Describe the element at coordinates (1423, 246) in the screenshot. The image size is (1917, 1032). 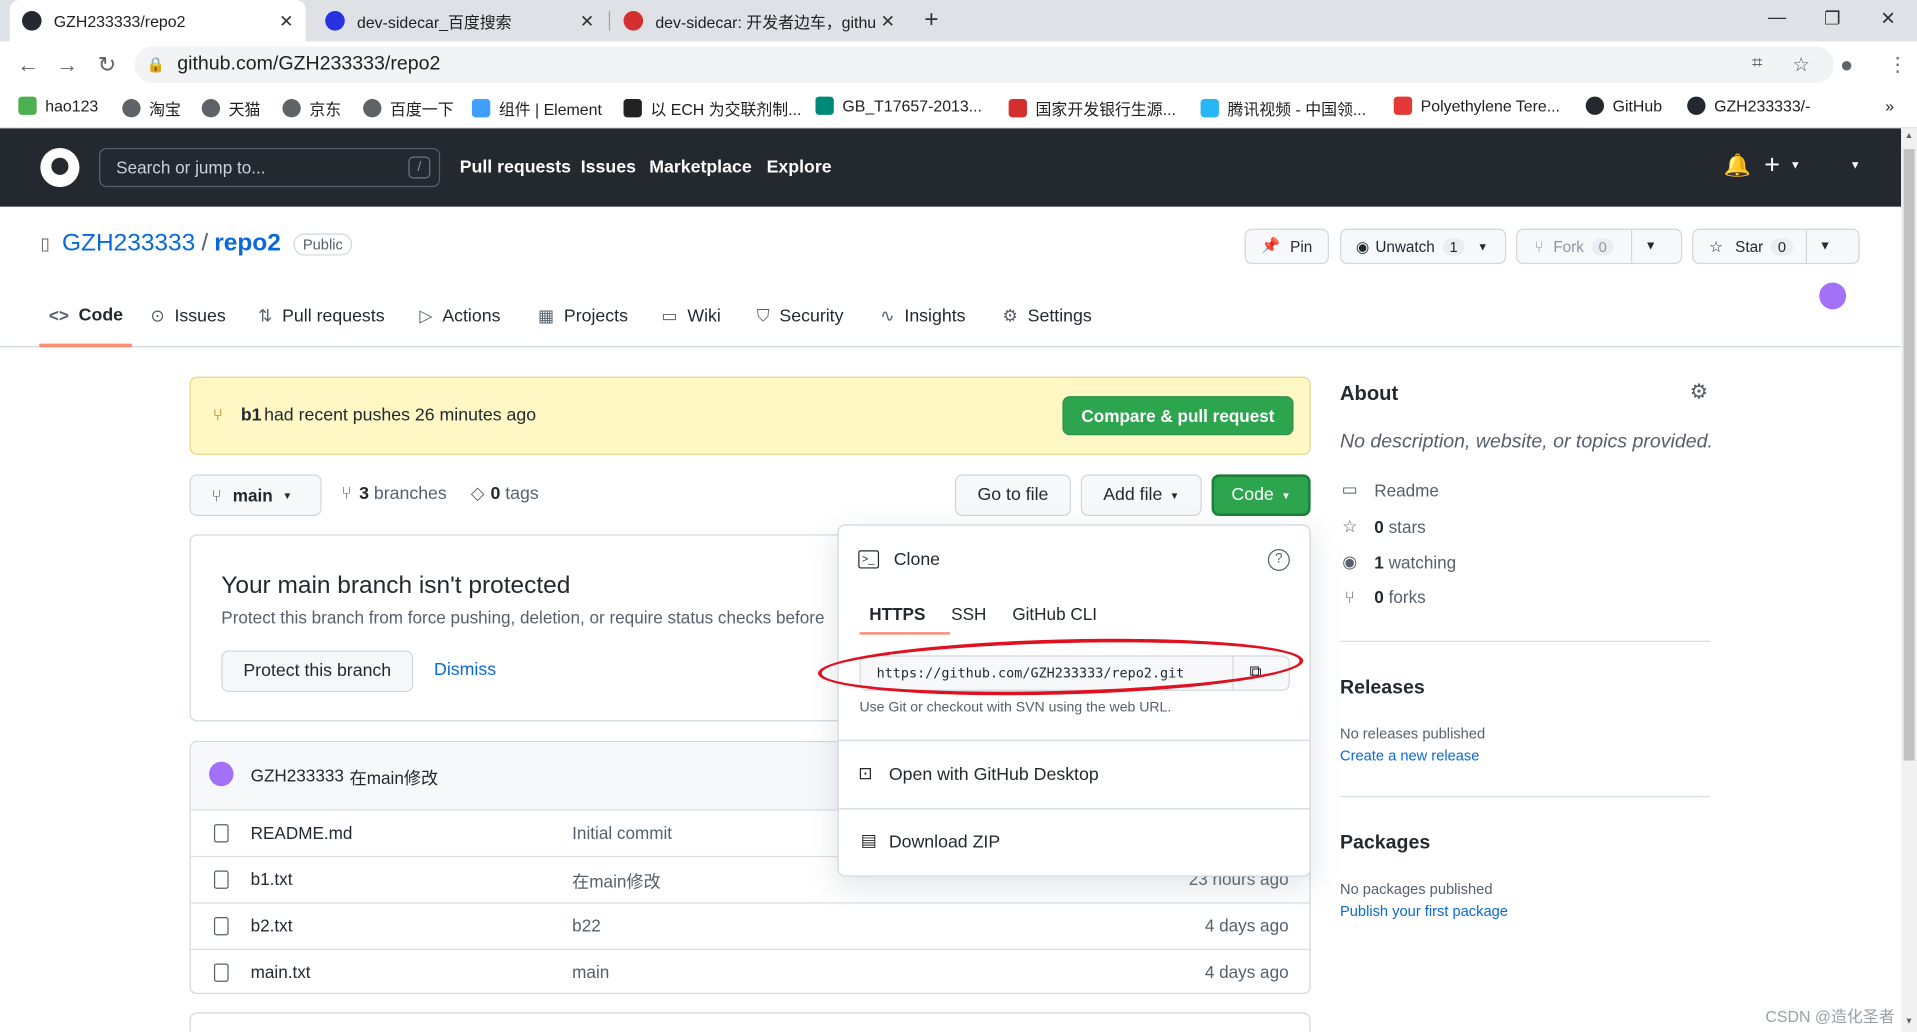
I see `unwatch-button: ◉ Unwatch 1 ▼` at that location.